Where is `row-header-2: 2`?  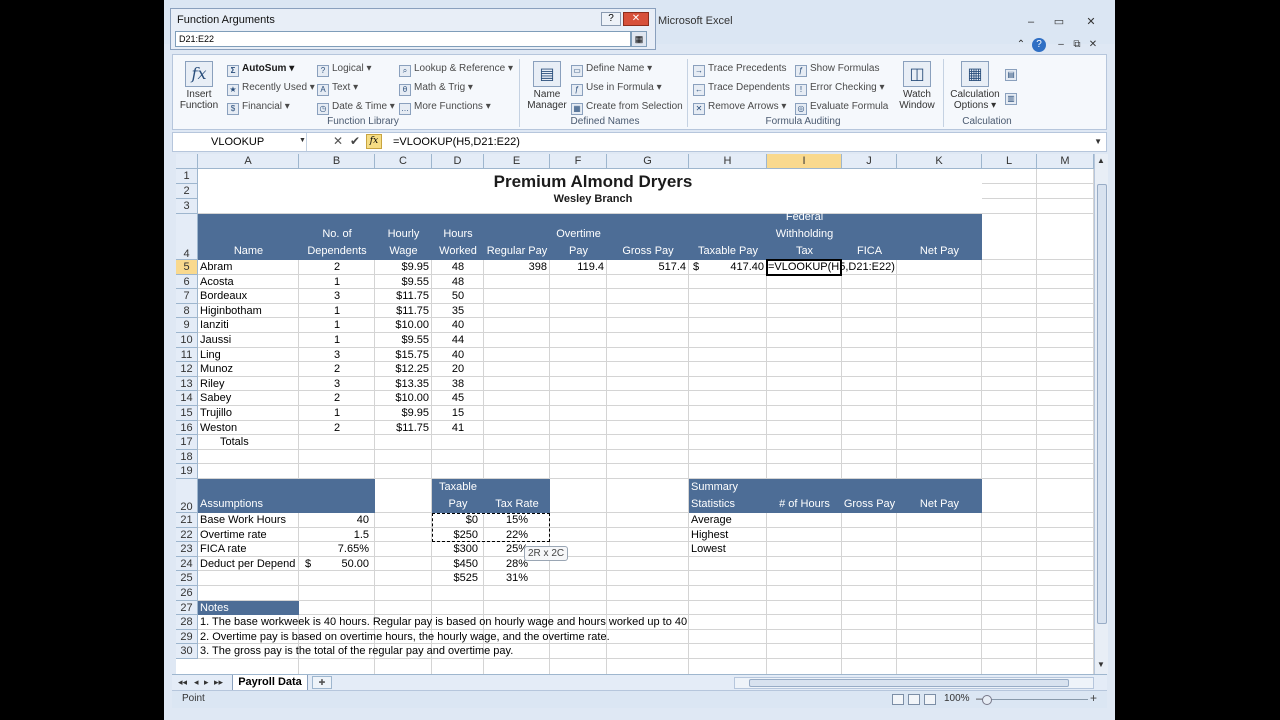
row-header-2: 2 is located at coordinates (187, 191).